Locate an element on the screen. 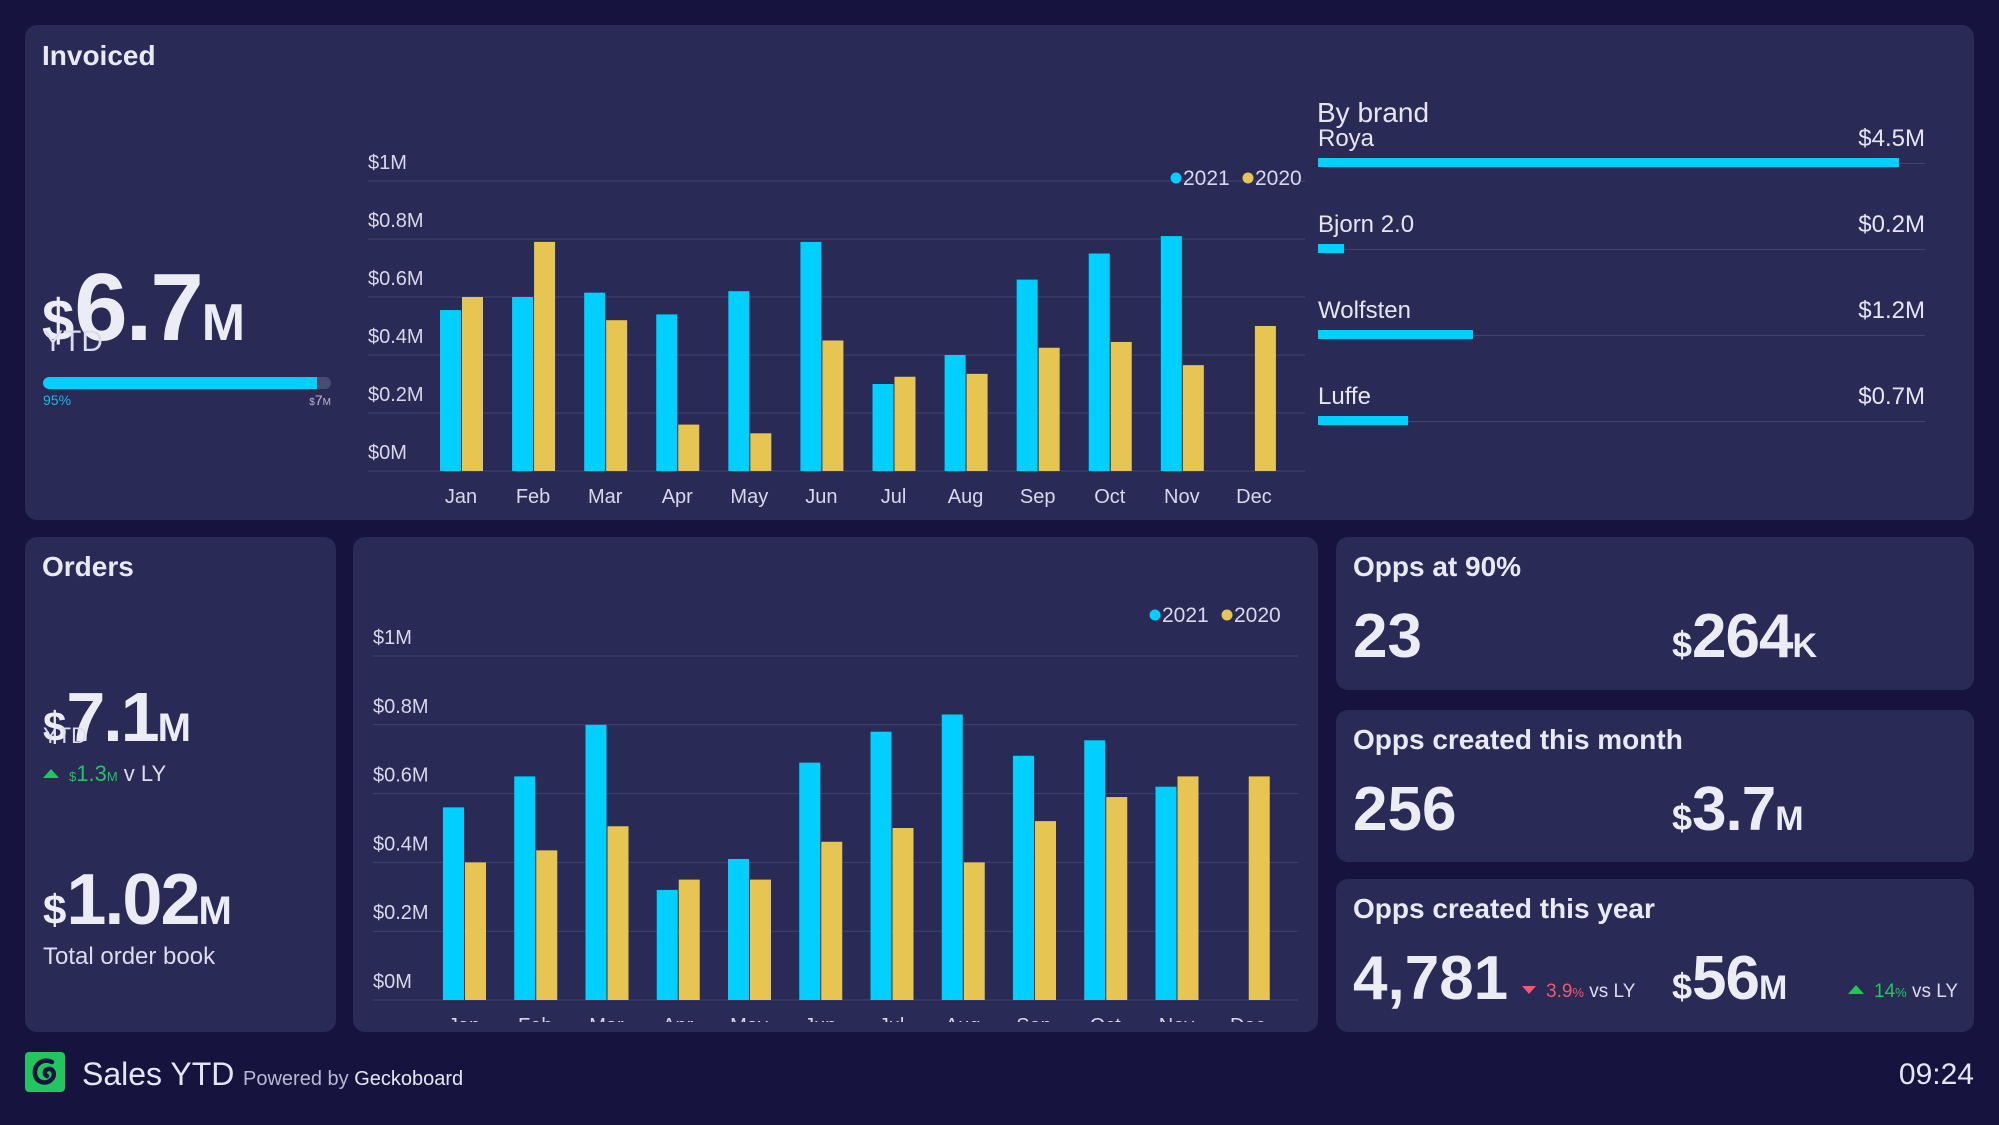  x-tick-label: Oct is located at coordinates (1106, 1018).